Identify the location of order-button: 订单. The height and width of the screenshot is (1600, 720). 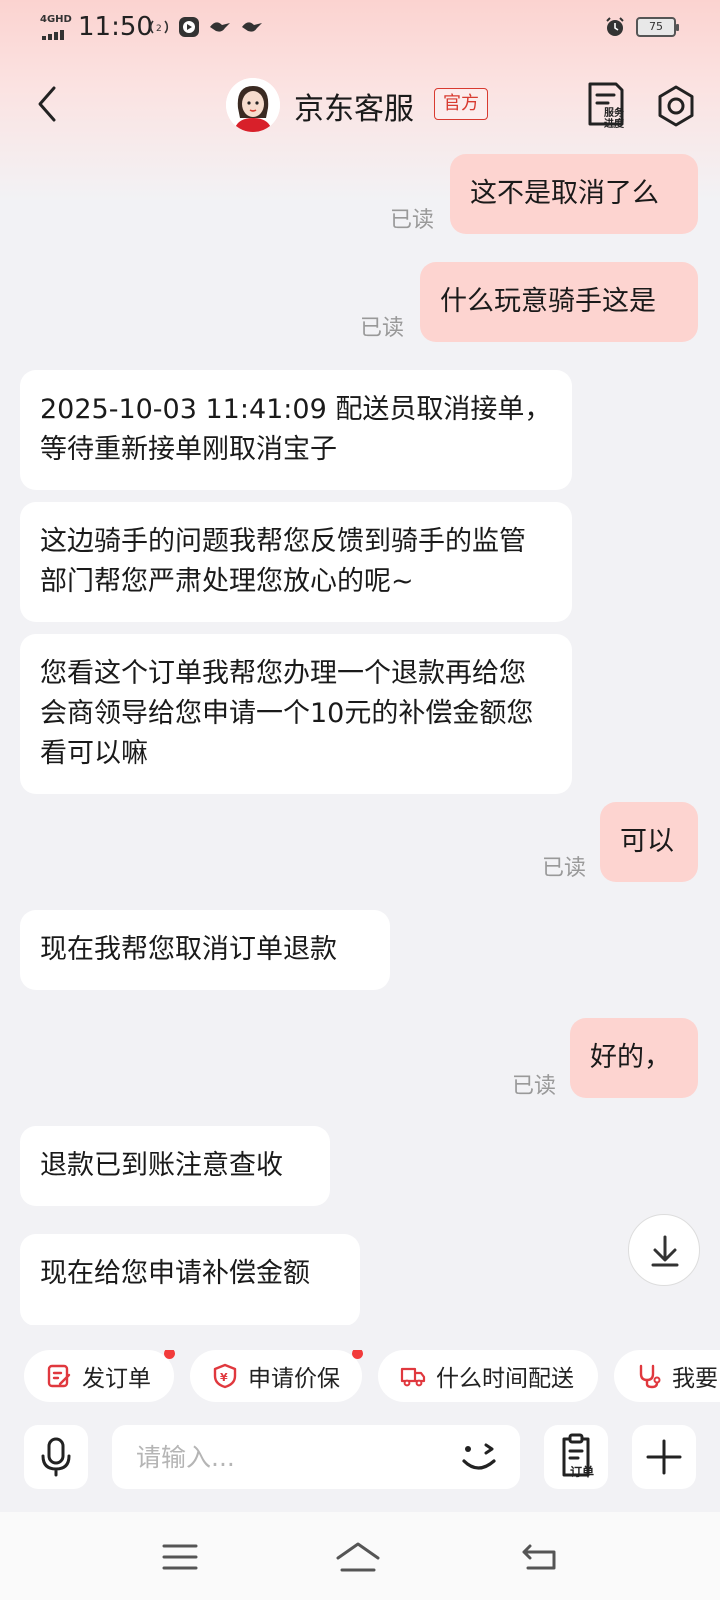
(576, 1457).